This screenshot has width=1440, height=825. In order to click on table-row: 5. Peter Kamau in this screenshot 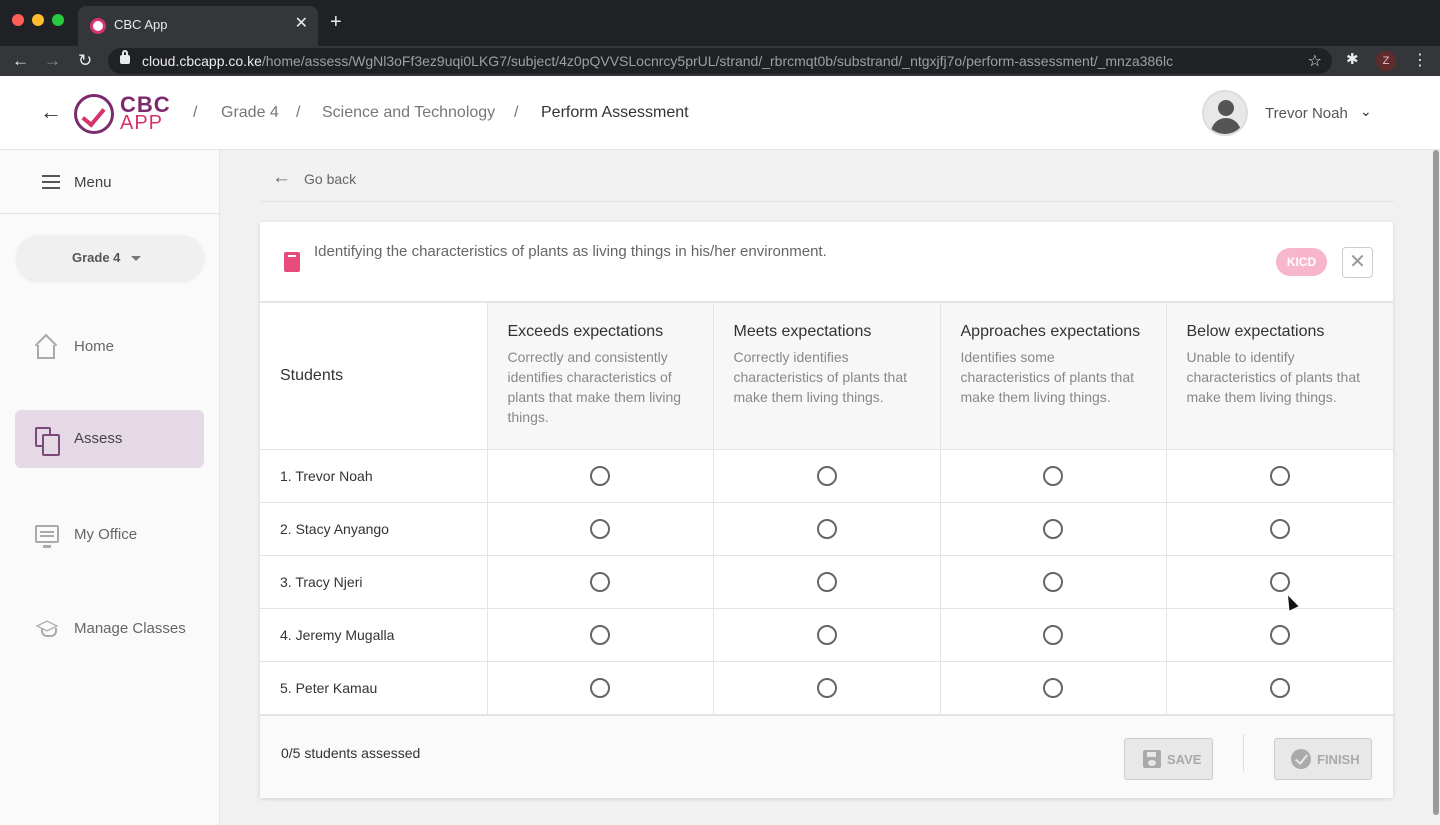, I will do `click(826, 688)`.